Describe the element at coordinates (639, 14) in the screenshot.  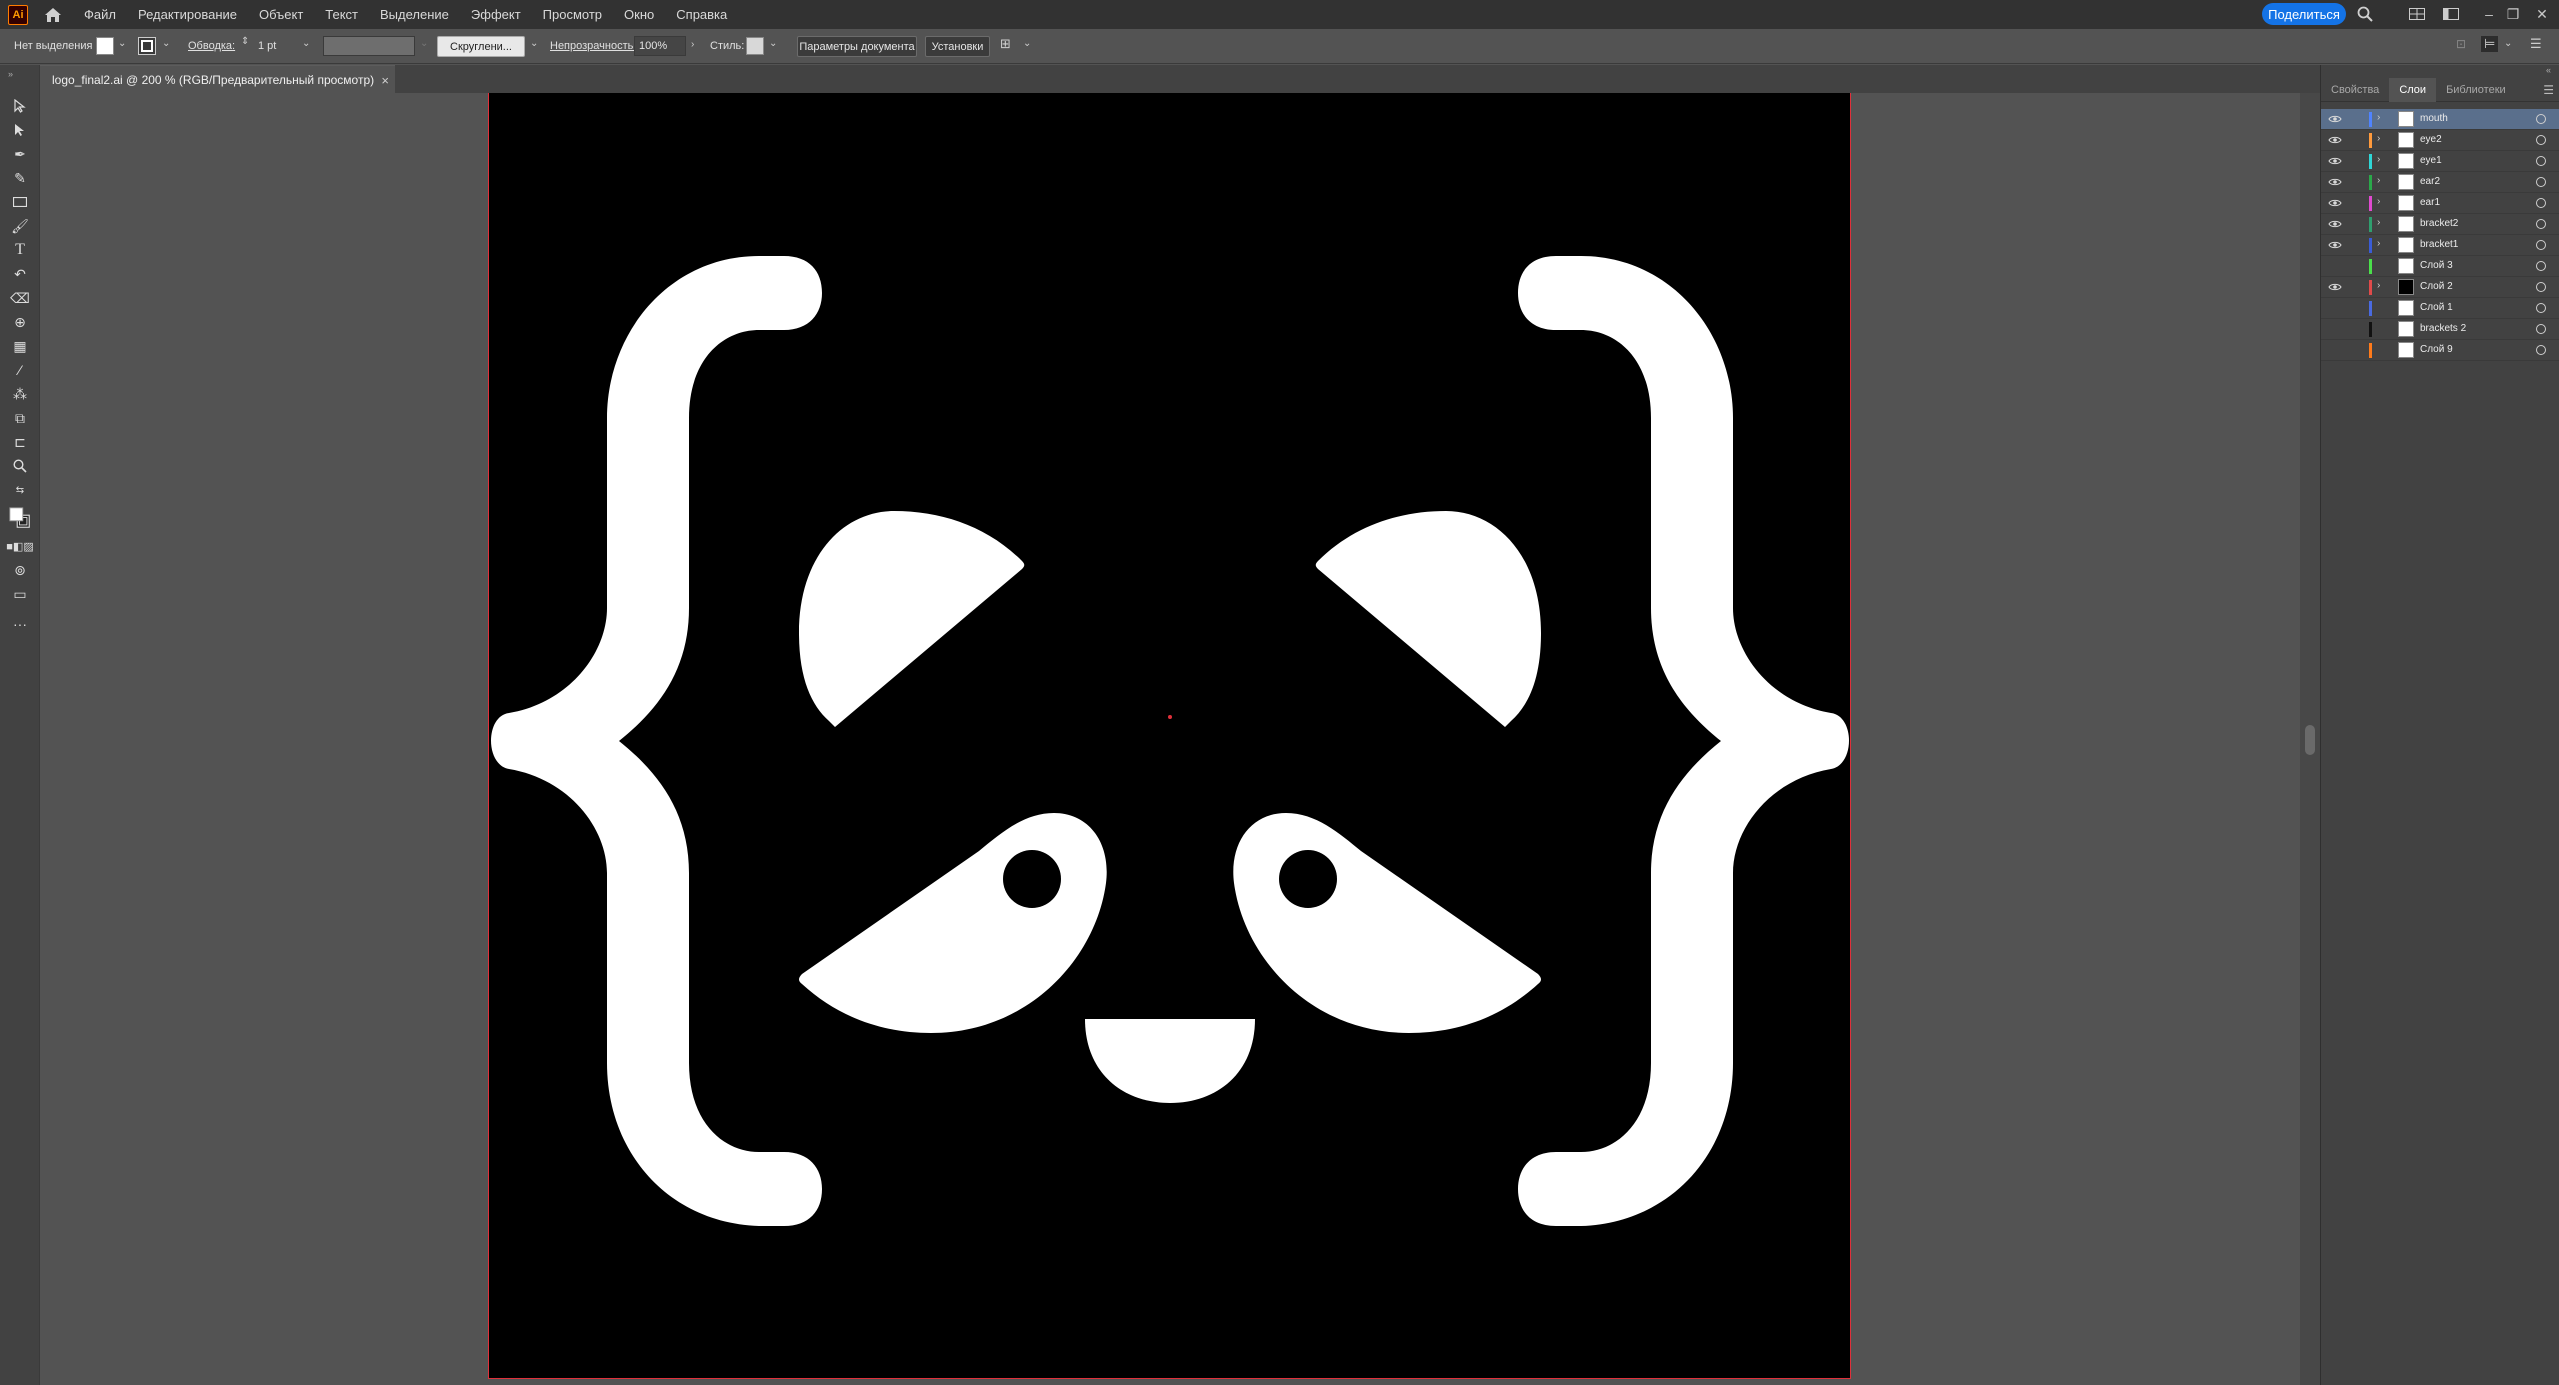
I see `menu-item: Окно` at that location.